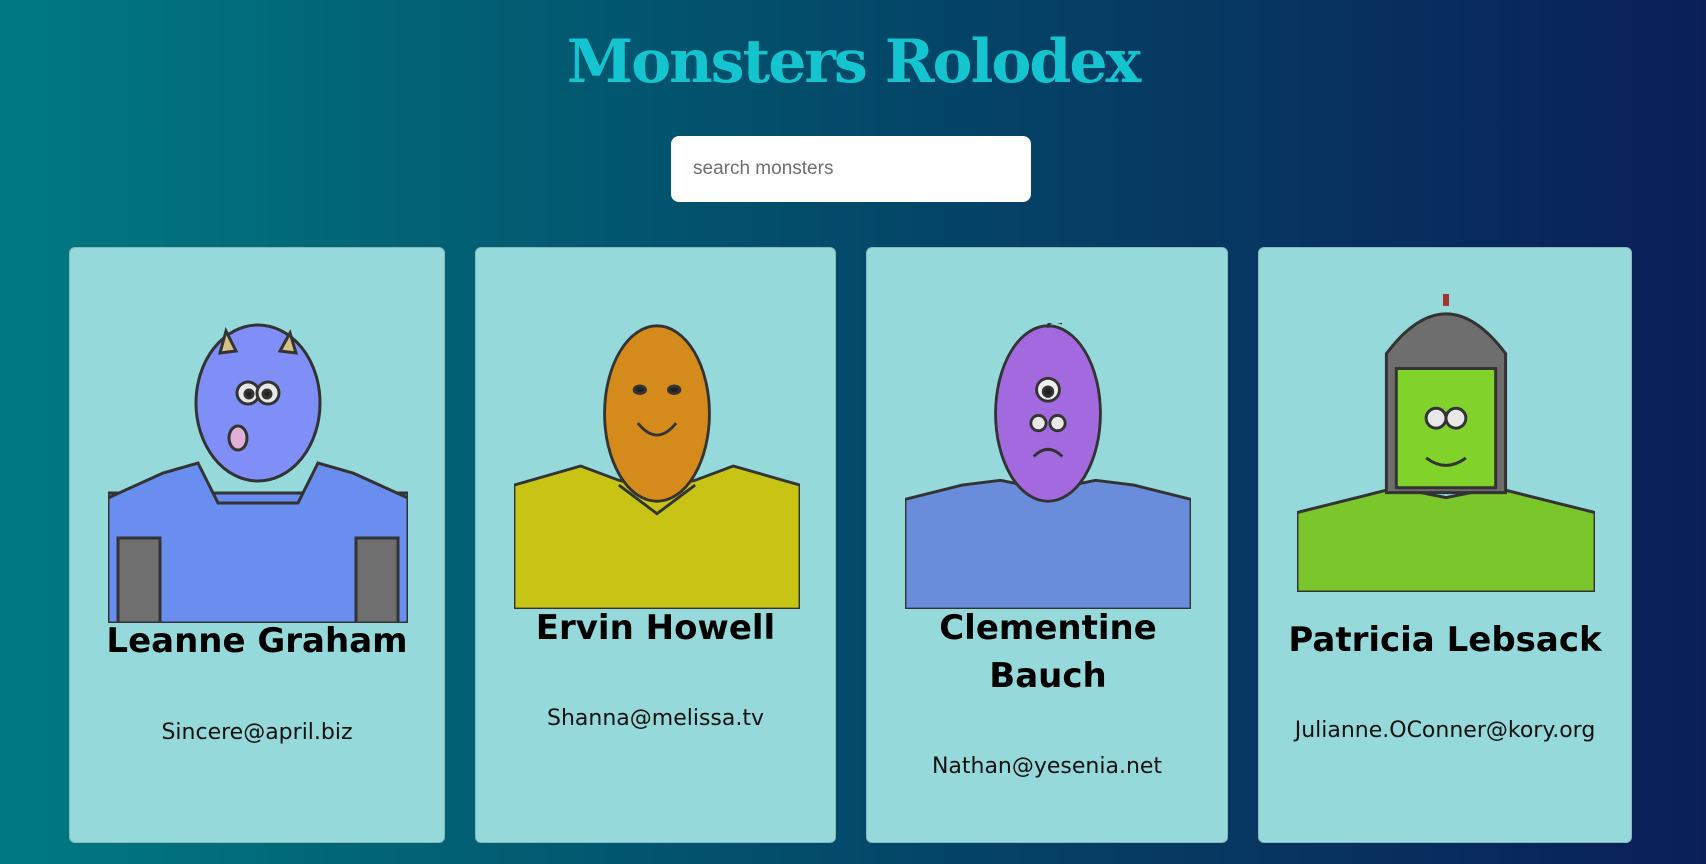 The image size is (1706, 864). What do you see at coordinates (655, 718) in the screenshot?
I see `monster-email: Shanna@melissa.tv` at bounding box center [655, 718].